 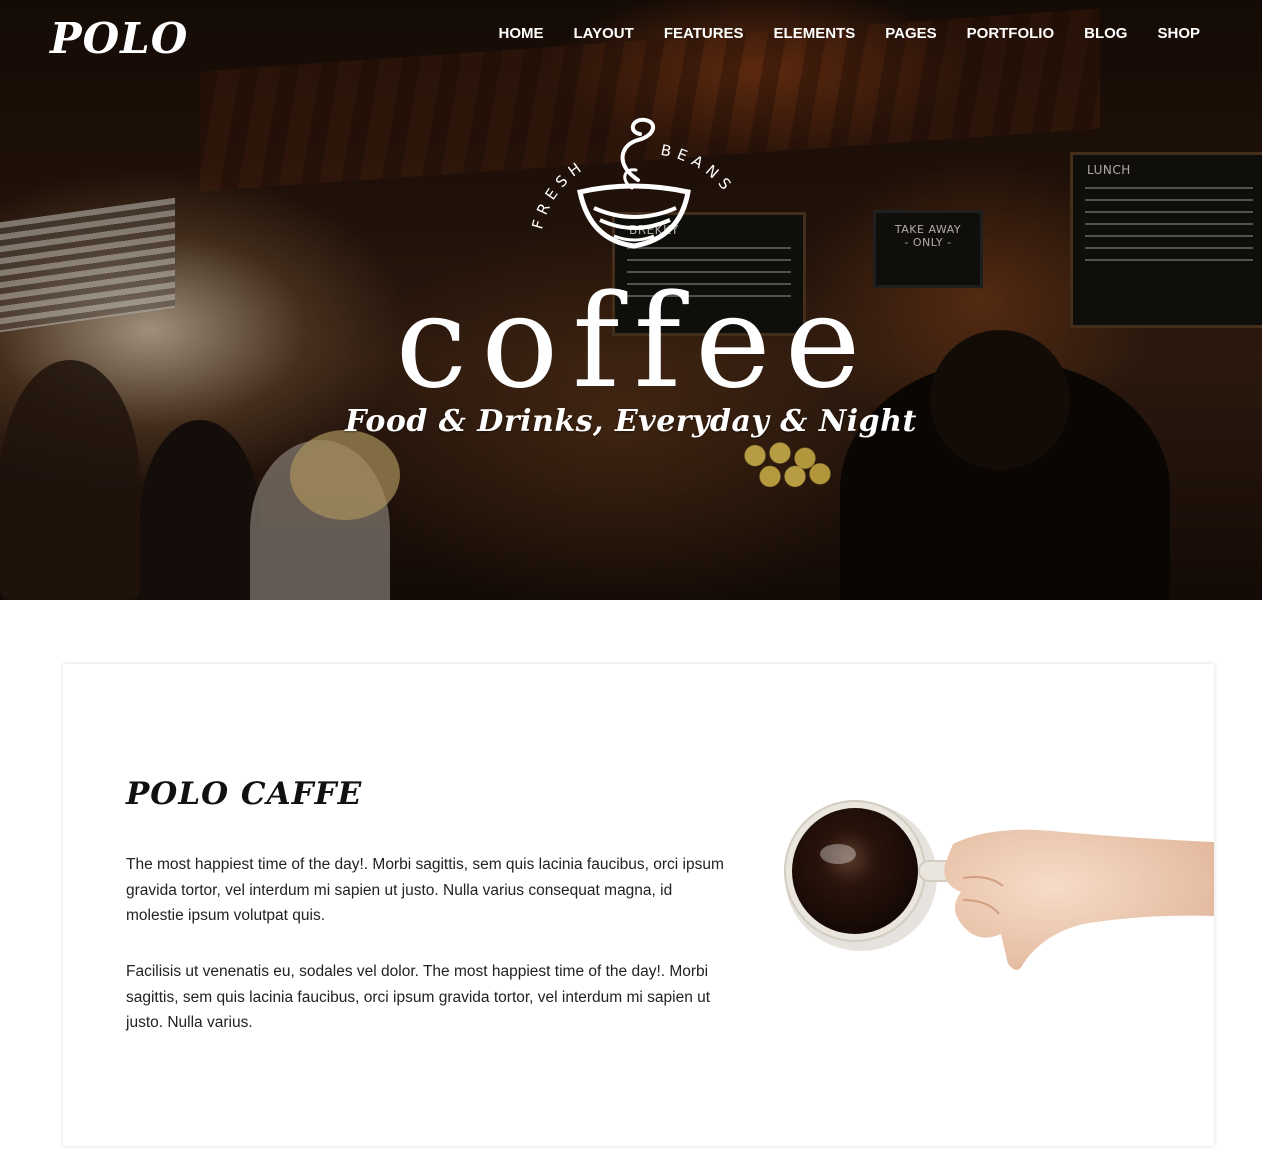 What do you see at coordinates (630, 183) in the screenshot?
I see `coffee-cup-emblem-icon: FRESH BEANS` at bounding box center [630, 183].